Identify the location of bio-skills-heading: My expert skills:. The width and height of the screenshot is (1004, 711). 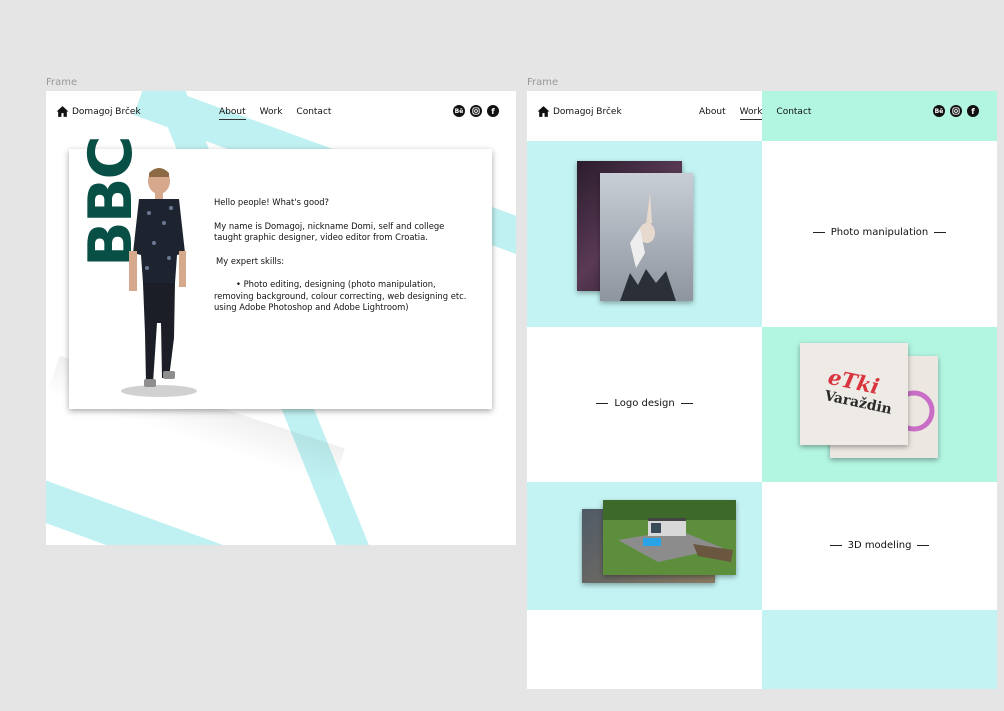
(250, 260).